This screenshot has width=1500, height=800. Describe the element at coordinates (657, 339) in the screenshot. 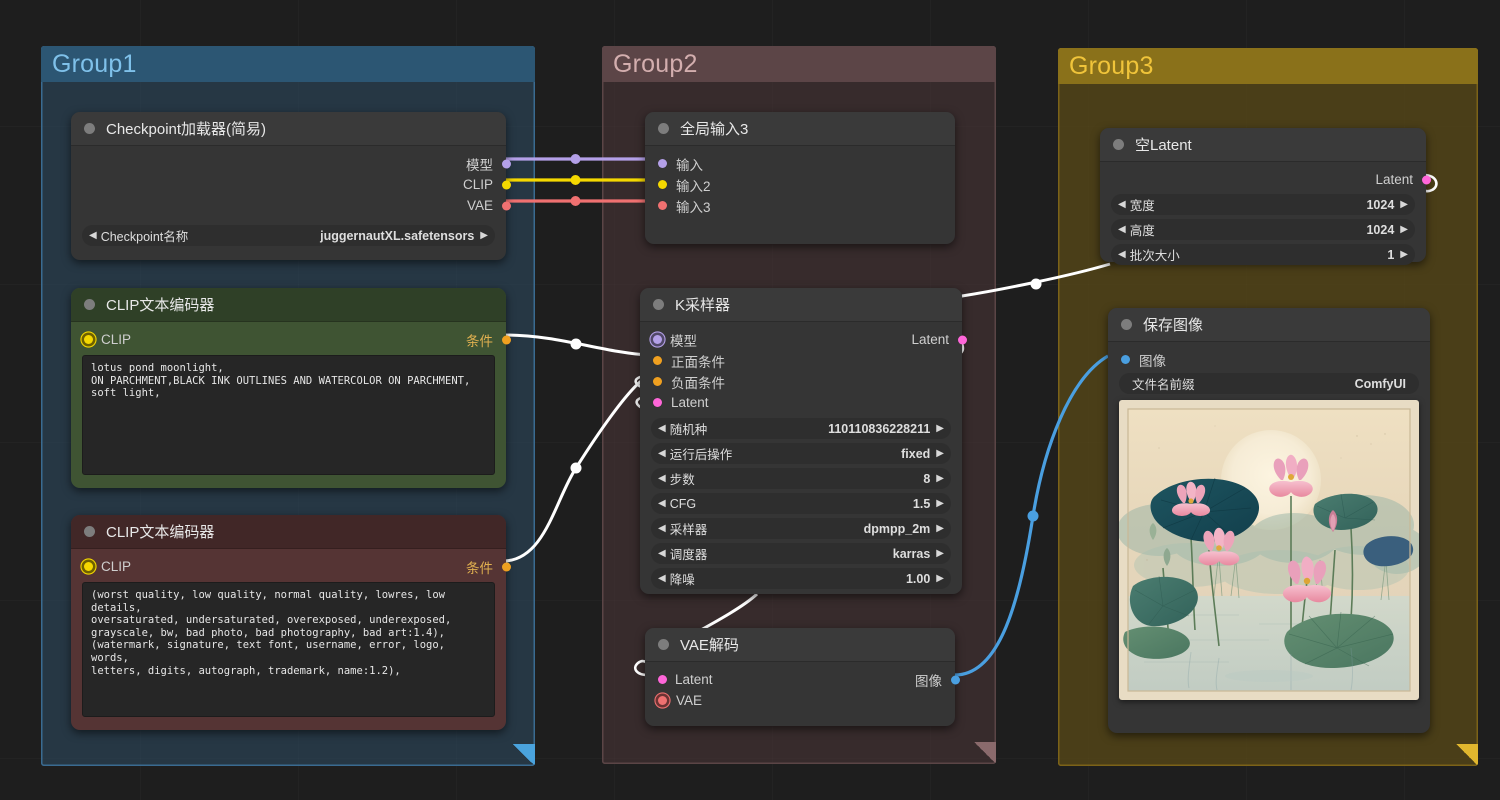

I see `port-model-in` at that location.